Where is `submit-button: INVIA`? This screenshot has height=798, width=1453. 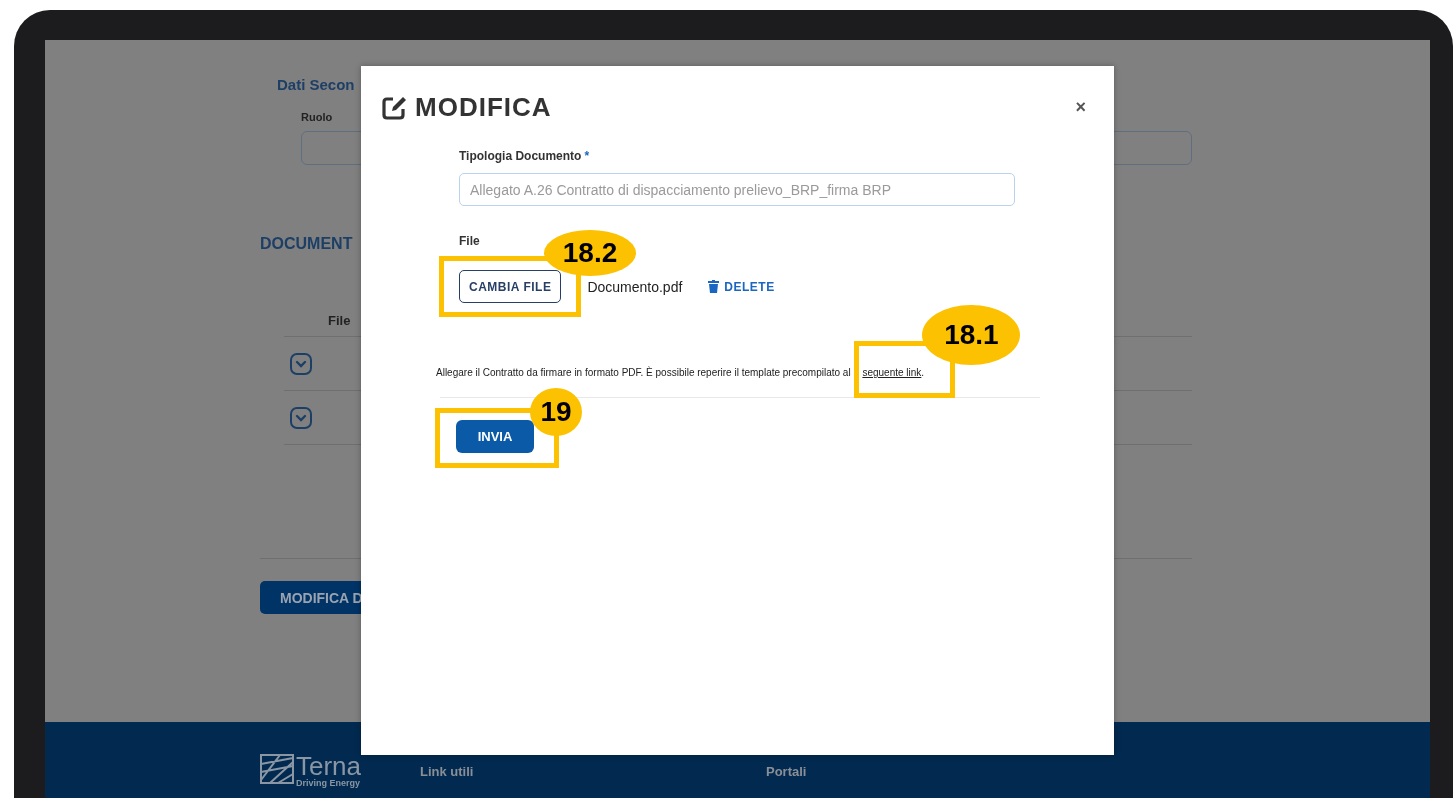 submit-button: INVIA is located at coordinates (495, 436).